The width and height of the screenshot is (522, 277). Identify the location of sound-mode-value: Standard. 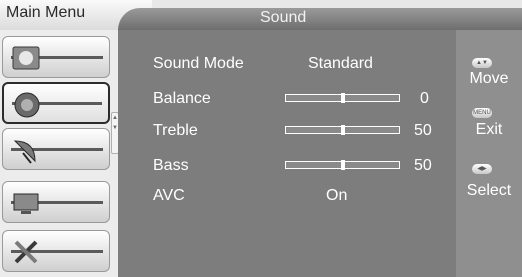
(340, 64).